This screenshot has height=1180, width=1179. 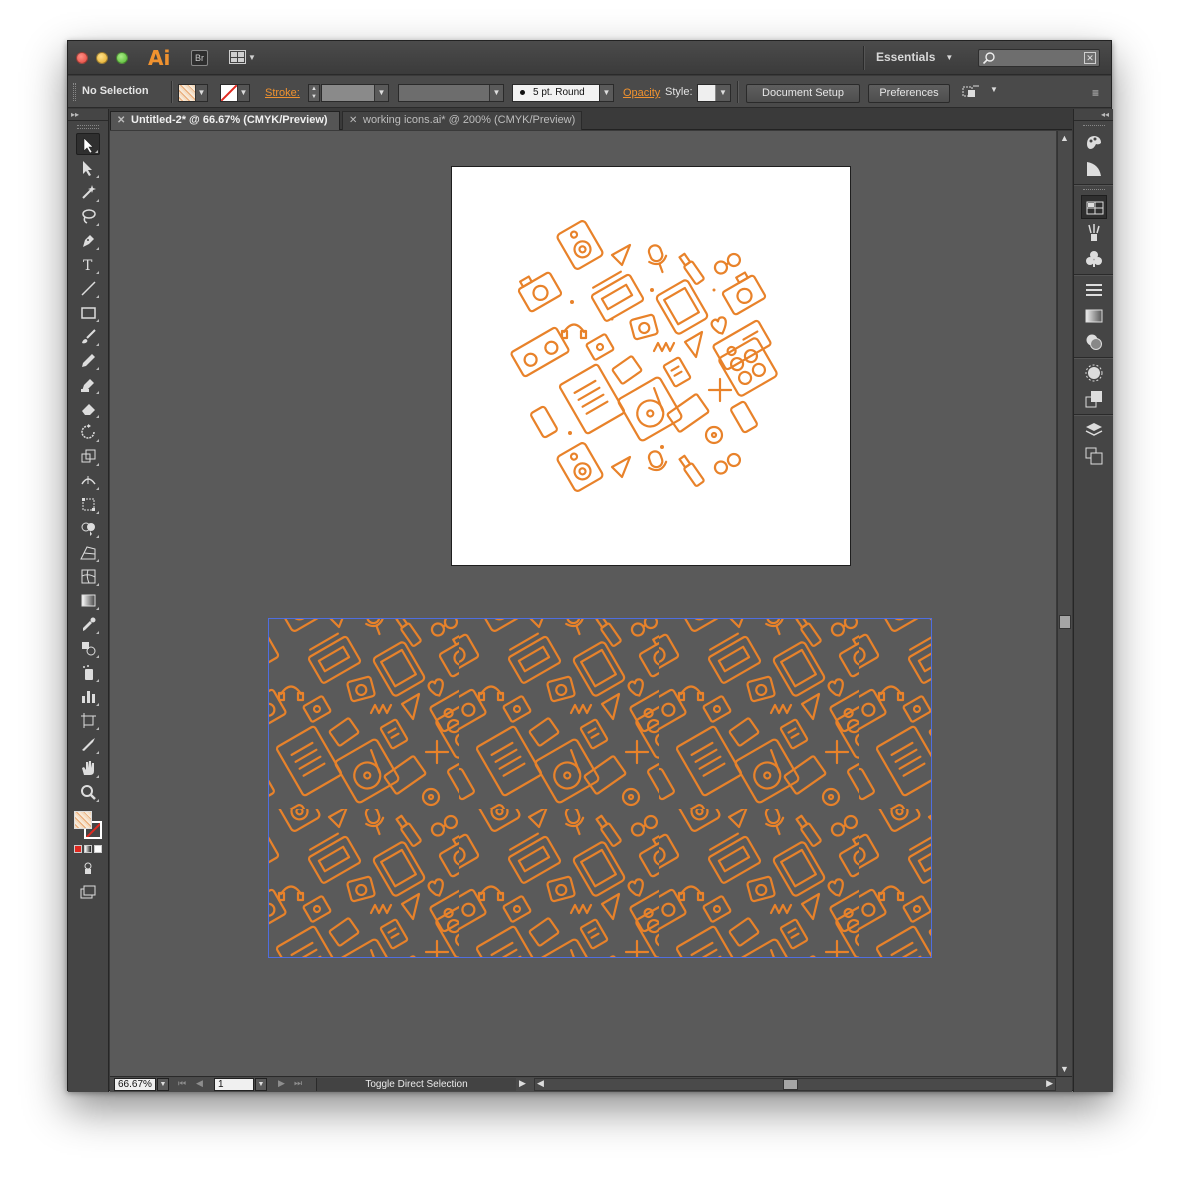 I want to click on column-graph-tool, so click(x=88, y=696).